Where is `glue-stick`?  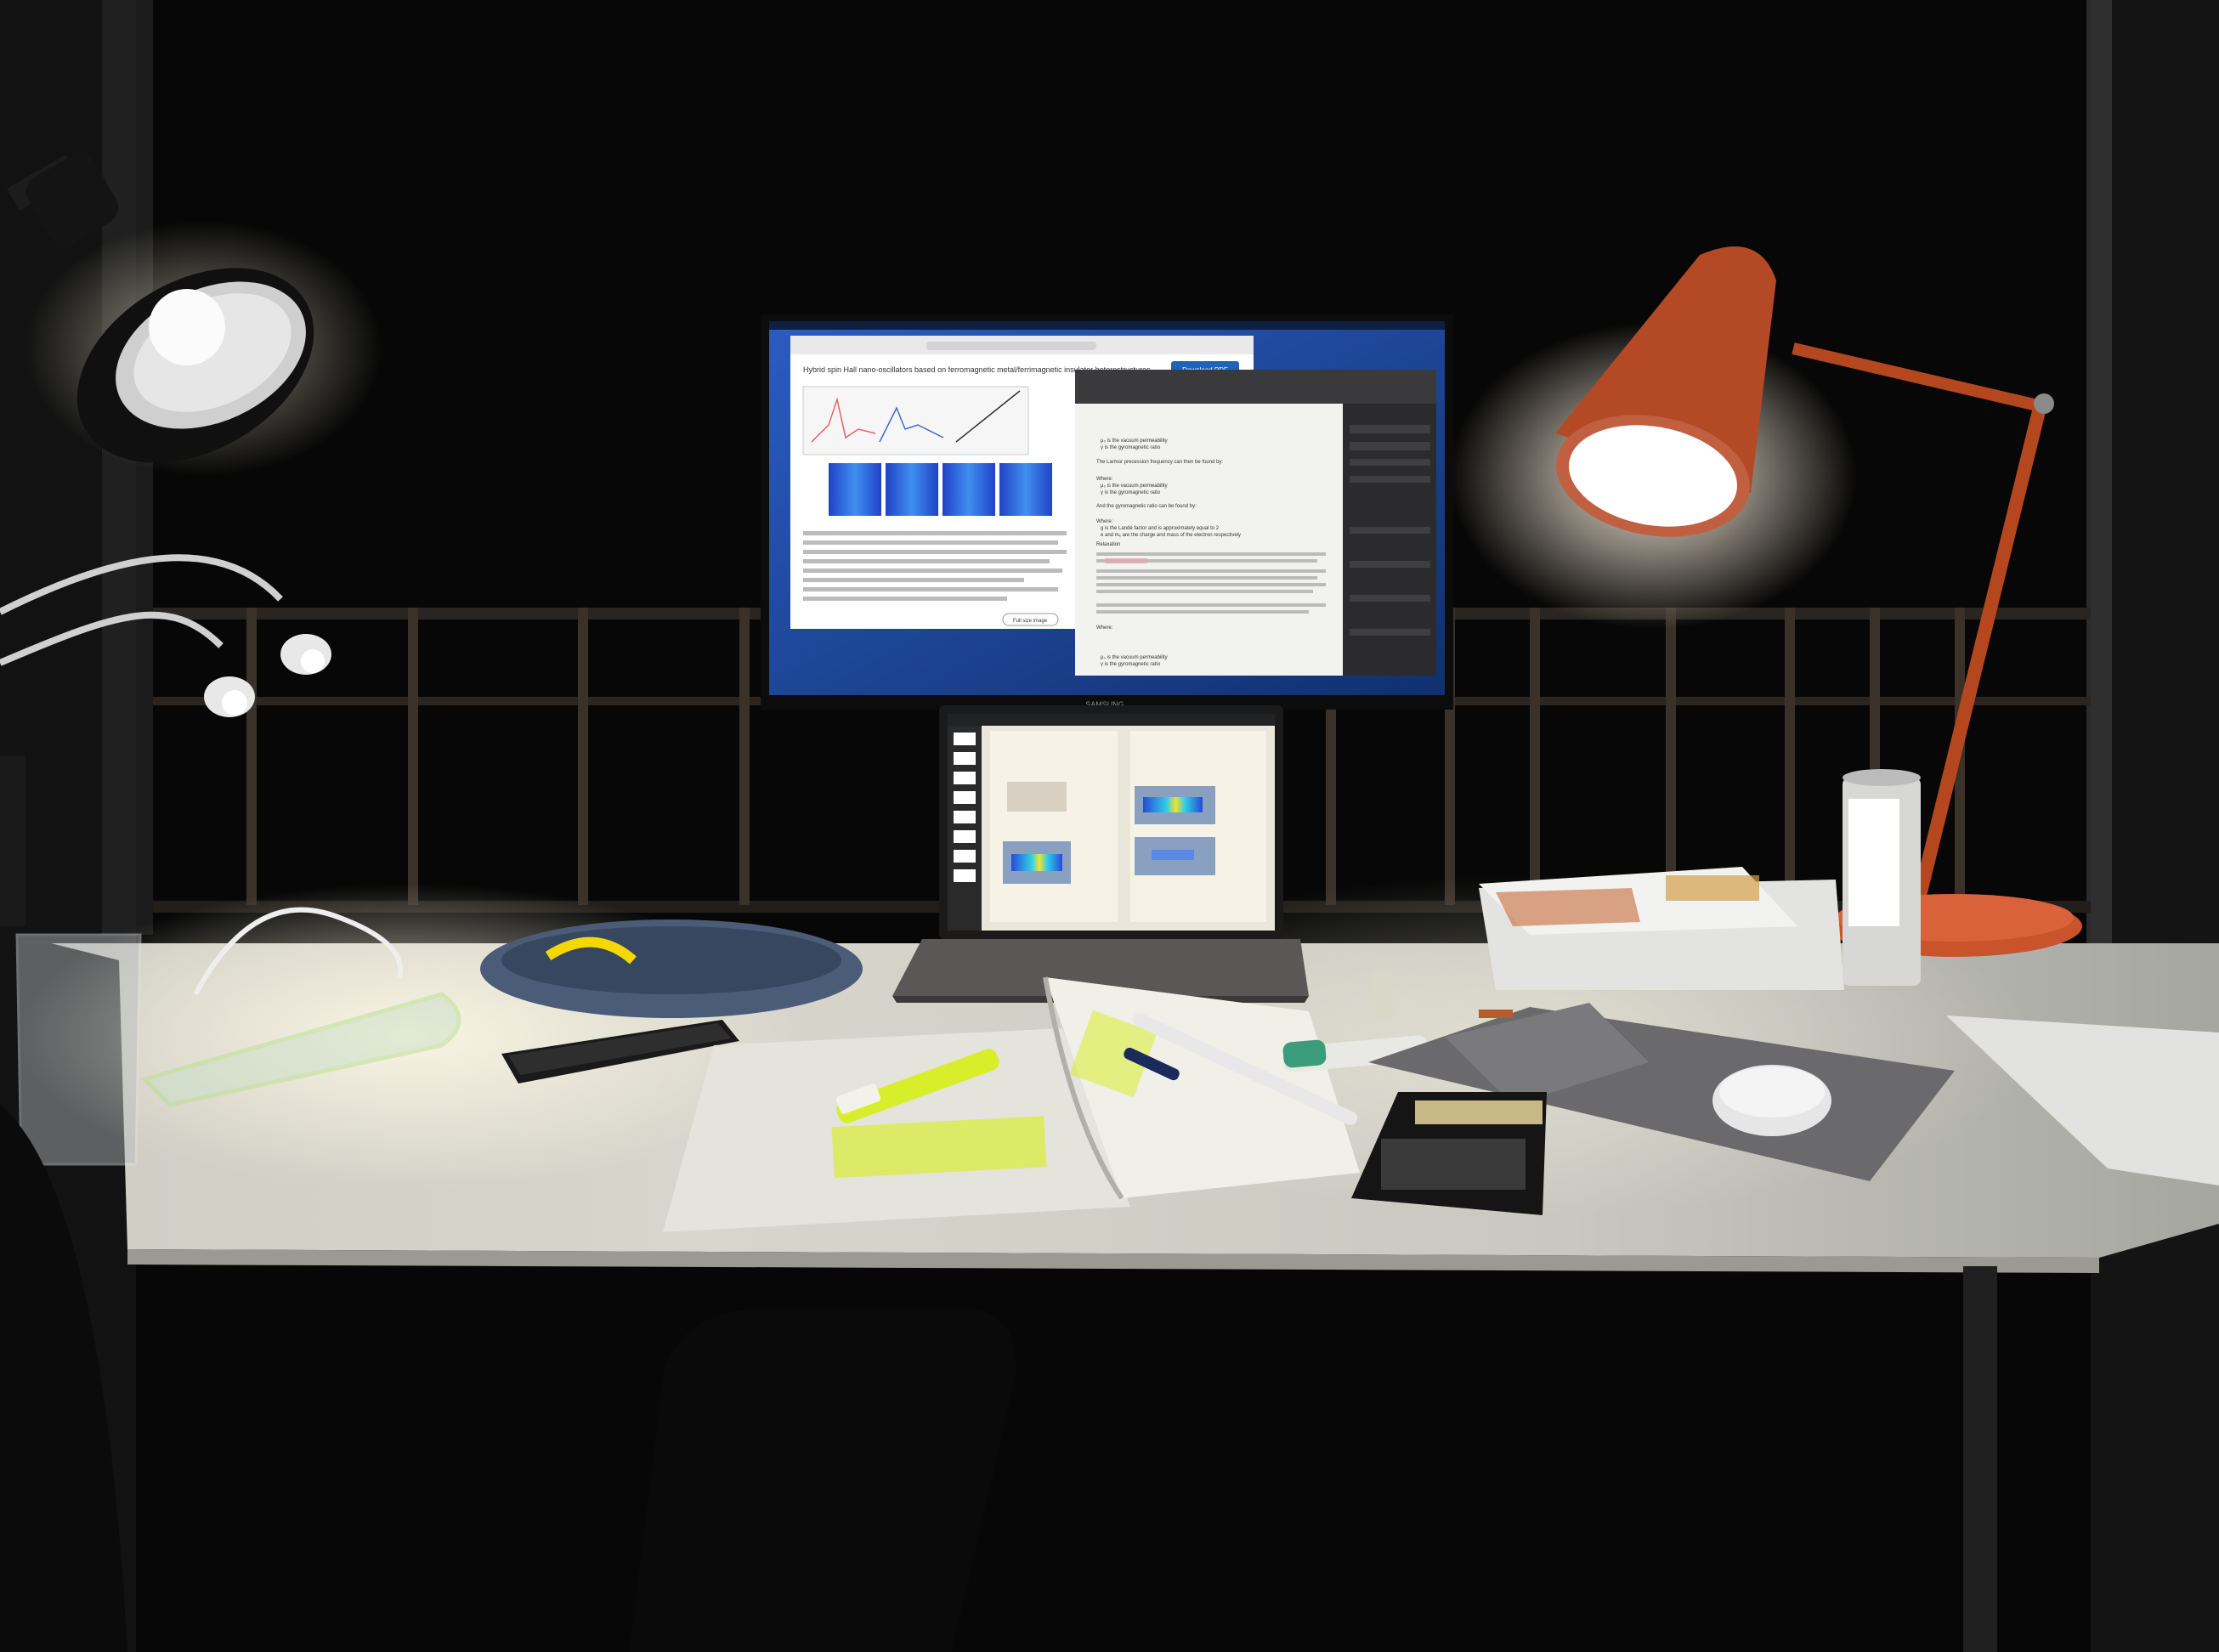 glue-stick is located at coordinates (1383, 994).